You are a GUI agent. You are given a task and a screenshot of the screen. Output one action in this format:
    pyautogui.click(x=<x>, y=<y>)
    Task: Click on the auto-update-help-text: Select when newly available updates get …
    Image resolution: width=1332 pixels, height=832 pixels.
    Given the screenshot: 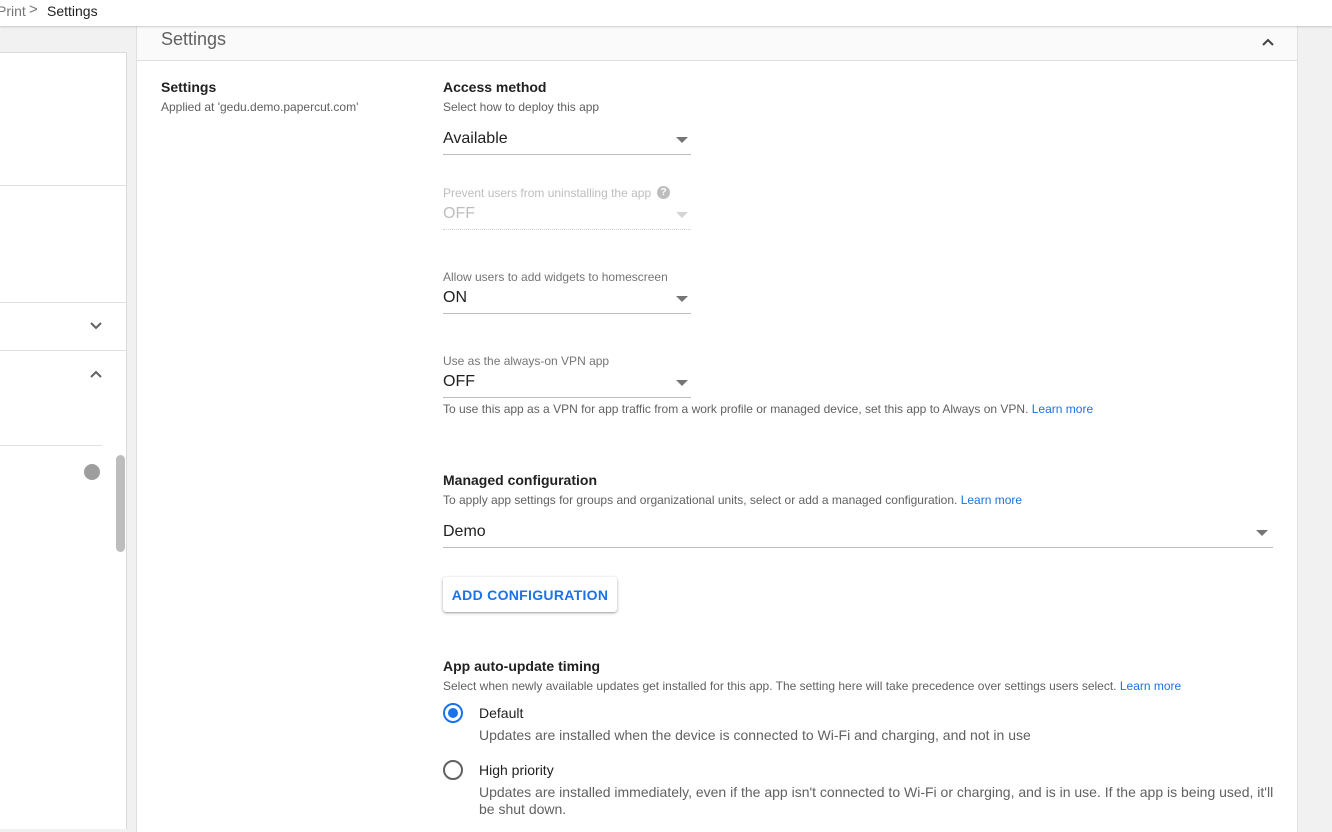 What is the action you would take?
    pyautogui.click(x=780, y=686)
    